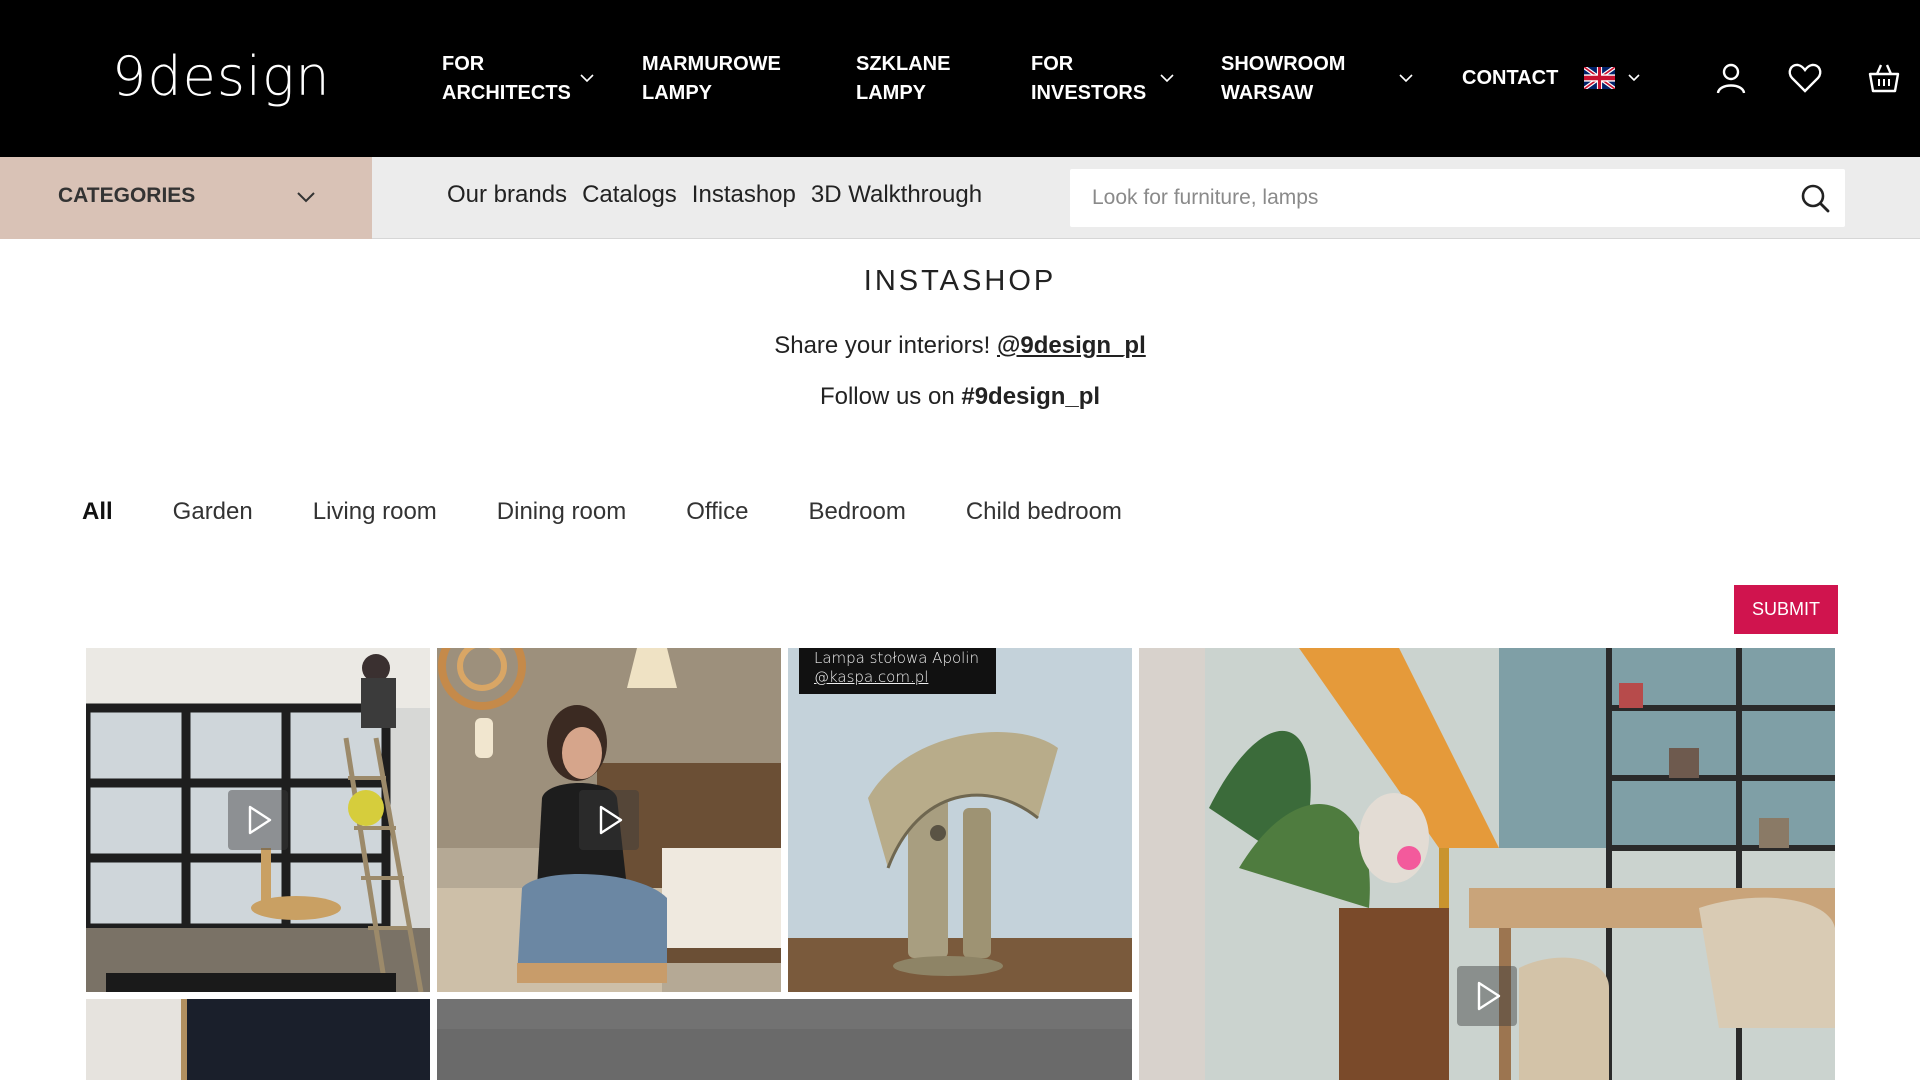 The height and width of the screenshot is (1080, 1920). Describe the element at coordinates (882, 345) in the screenshot. I see `share-text: Share your interiors!` at that location.